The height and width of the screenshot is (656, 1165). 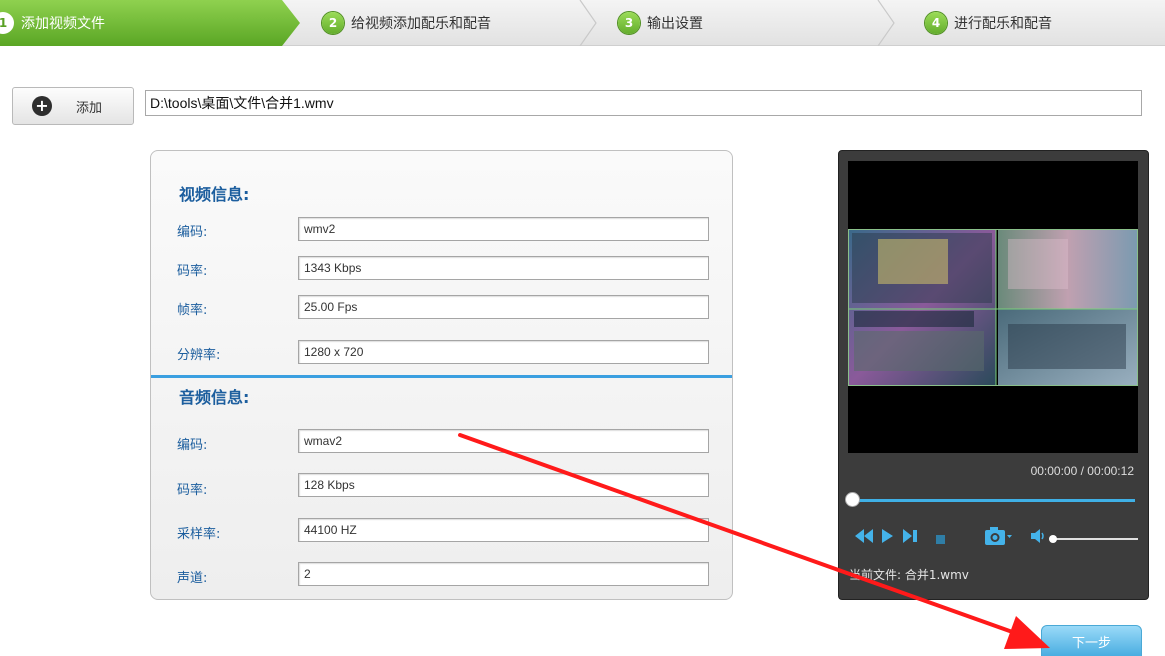 I want to click on step-label-process: 进行配乐和配音, so click(x=1003, y=24).